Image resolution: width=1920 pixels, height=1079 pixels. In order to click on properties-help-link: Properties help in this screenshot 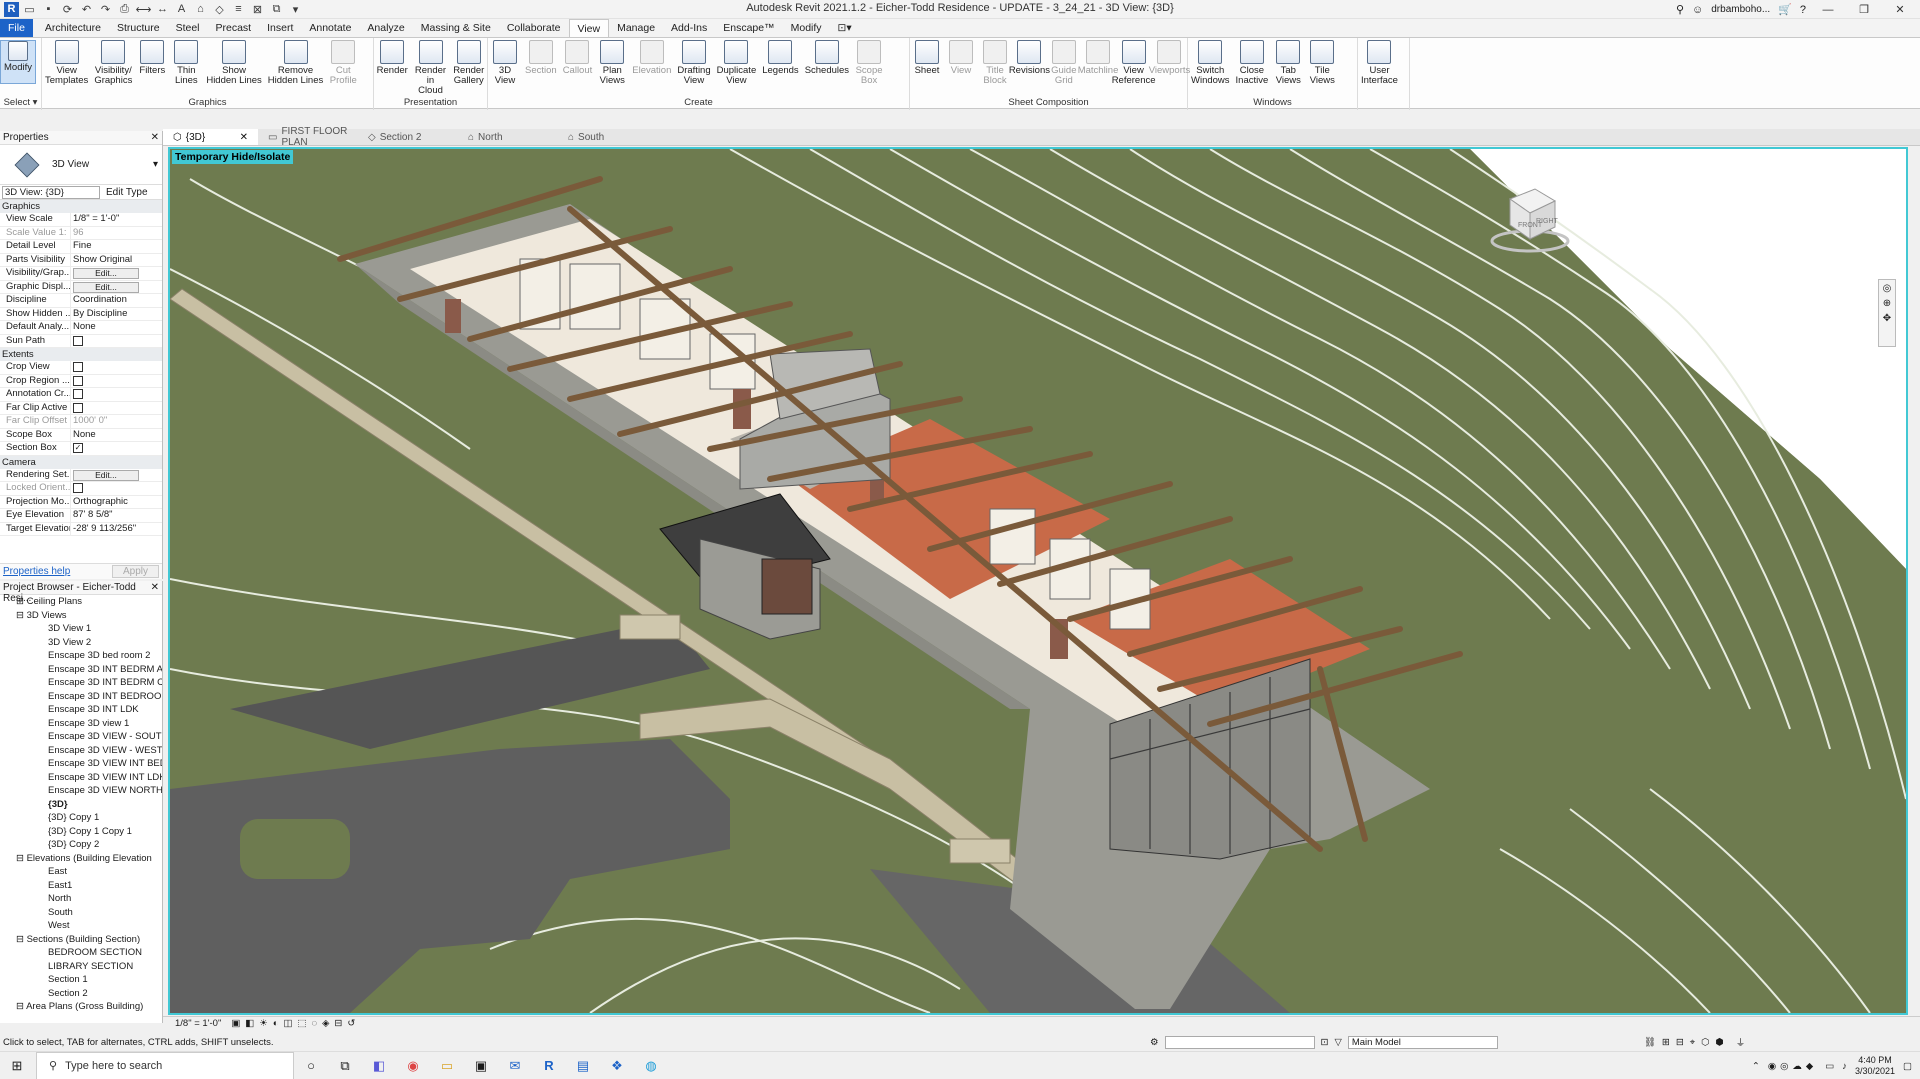, I will do `click(36, 571)`.